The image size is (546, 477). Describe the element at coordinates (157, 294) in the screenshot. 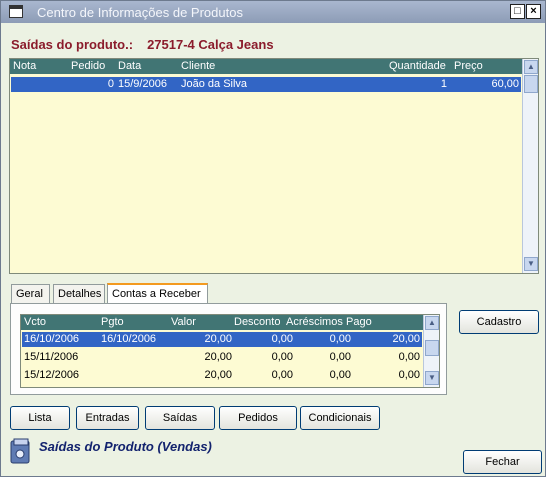

I see `tab-contas-a-receber: Contas a Receber` at that location.